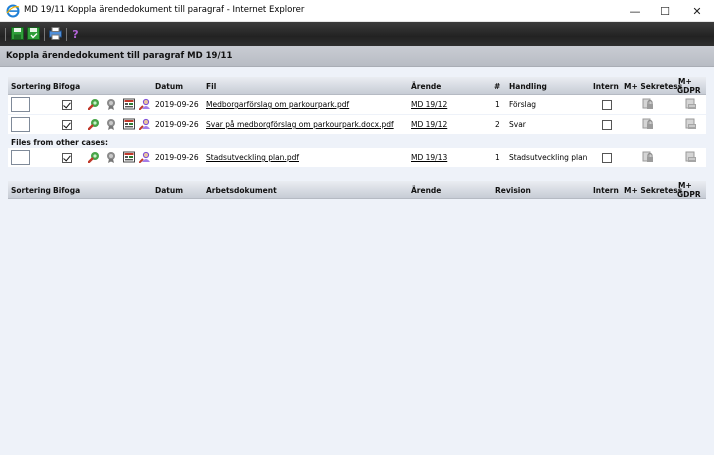 The width and height of the screenshot is (714, 455). I want to click on col-revision: Revision, so click(513, 190).